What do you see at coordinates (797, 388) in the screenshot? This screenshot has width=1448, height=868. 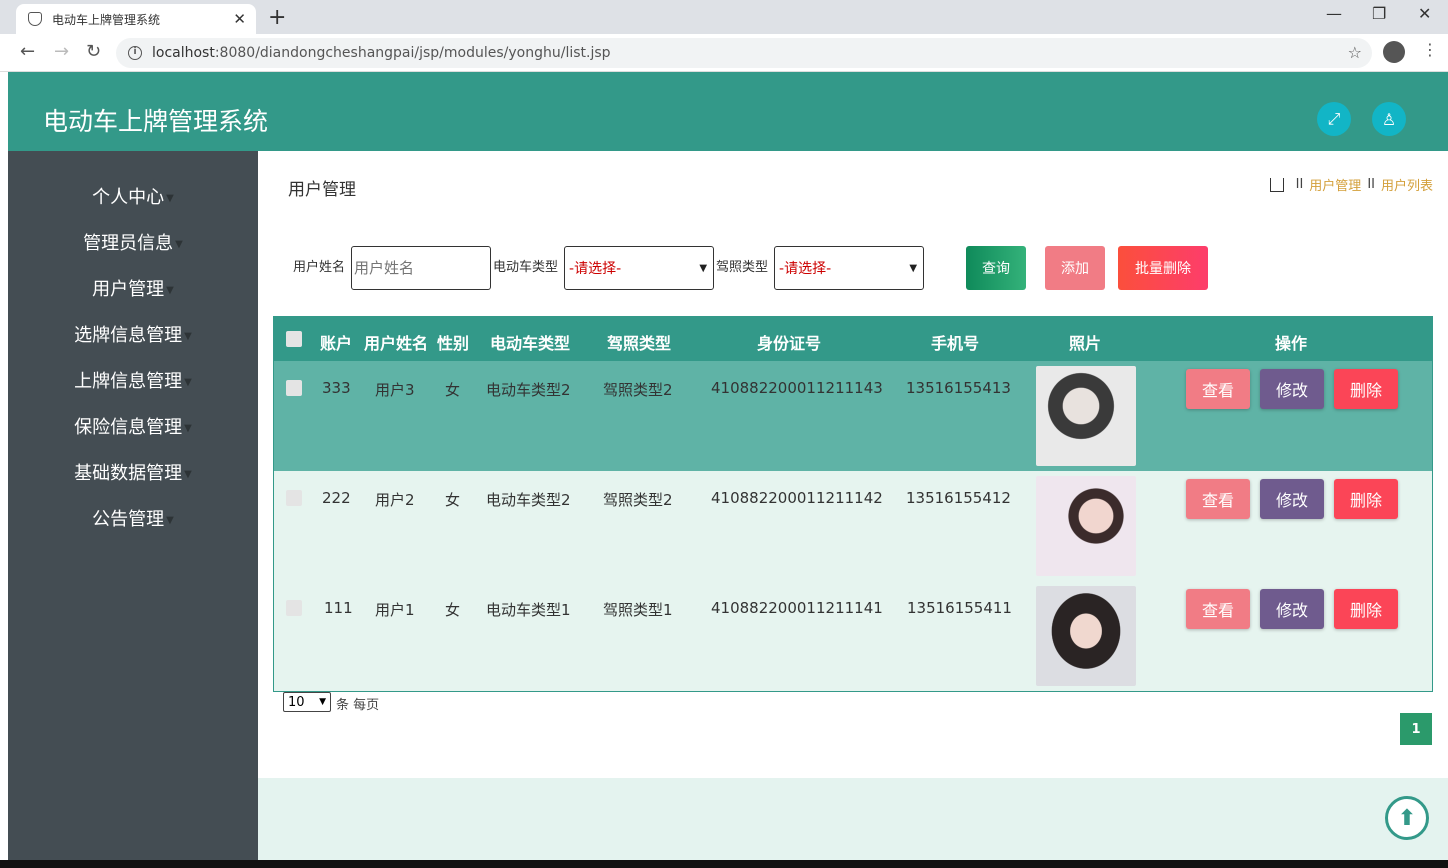 I see `cell-id-number: 410882200011211143` at bounding box center [797, 388].